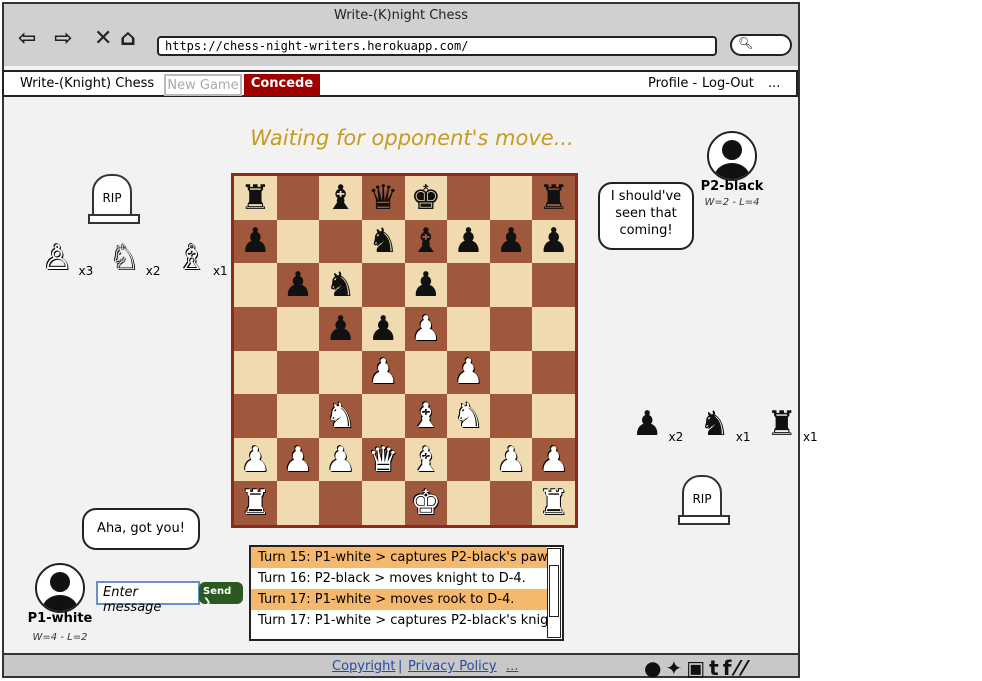  Describe the element at coordinates (697, 668) in the screenshot. I see `twitch-icon: ▣` at that location.